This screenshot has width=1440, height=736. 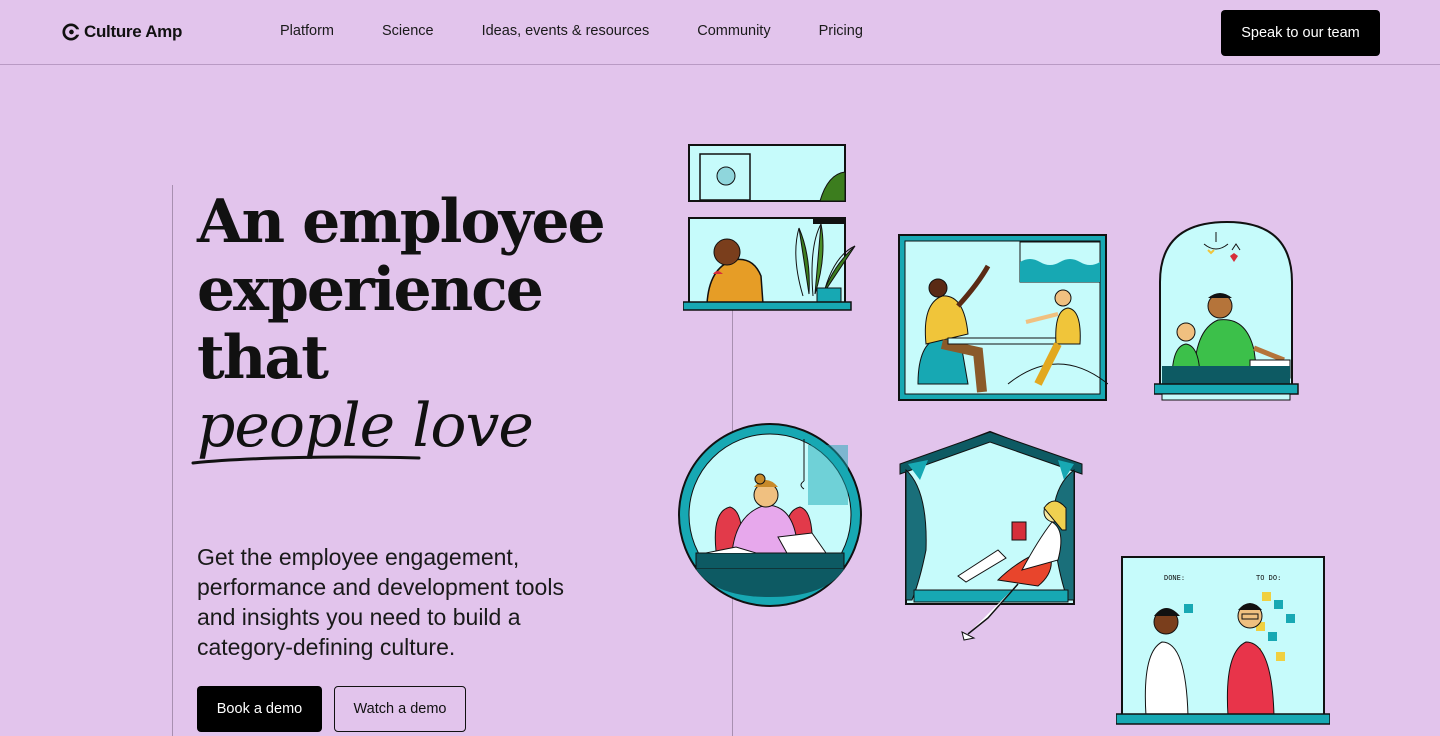 What do you see at coordinates (259, 709) in the screenshot?
I see `book-demo-button: Book a demo` at bounding box center [259, 709].